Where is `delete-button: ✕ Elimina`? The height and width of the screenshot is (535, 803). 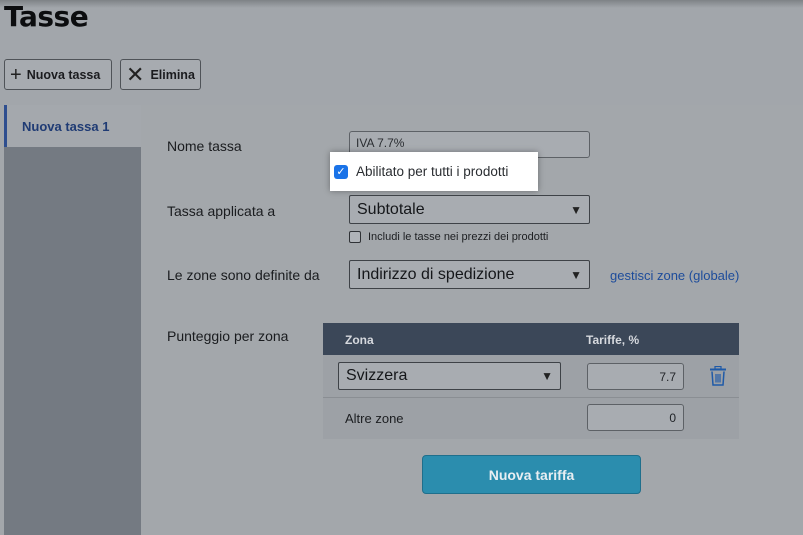 delete-button: ✕ Elimina is located at coordinates (160, 74).